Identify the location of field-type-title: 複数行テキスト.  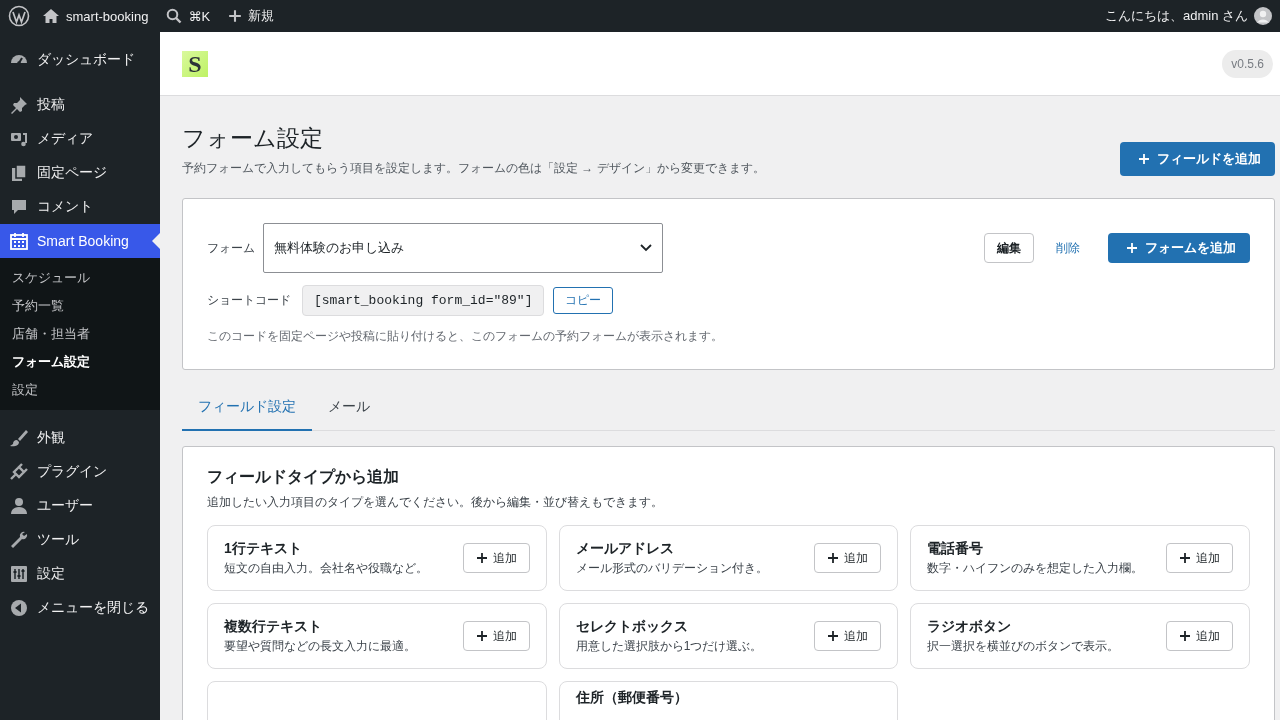
(273, 626).